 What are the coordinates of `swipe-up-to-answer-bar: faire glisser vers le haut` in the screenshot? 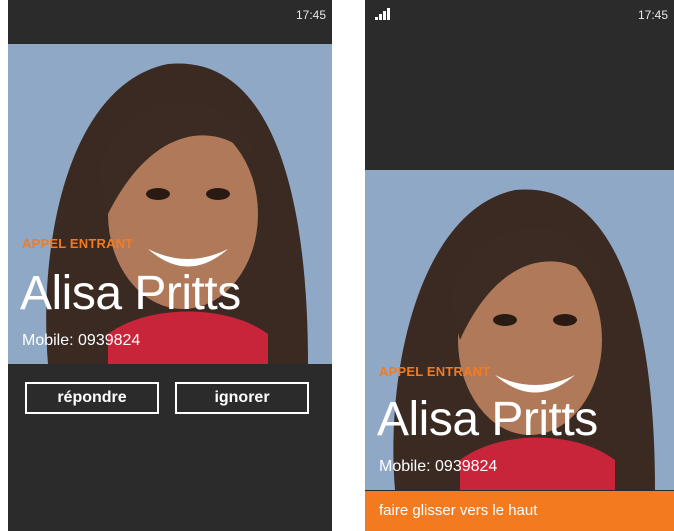 It's located at (519, 511).